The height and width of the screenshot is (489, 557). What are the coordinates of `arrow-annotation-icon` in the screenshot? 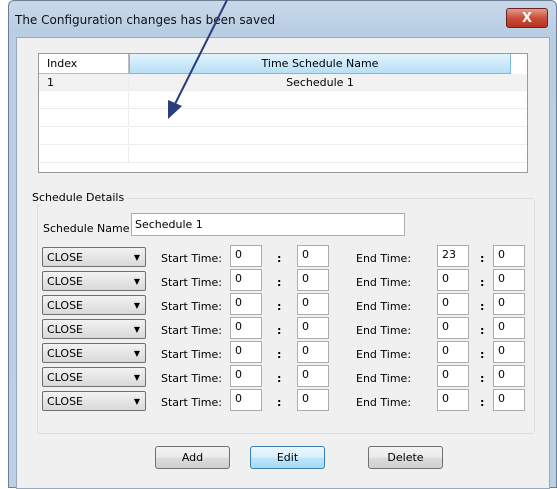 It's located at (198, 59).